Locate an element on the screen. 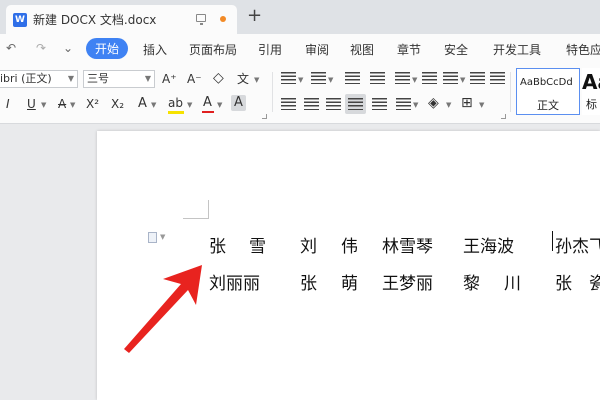 This screenshot has width=600, height=400. red-arrow-annotation is located at coordinates (163, 309).